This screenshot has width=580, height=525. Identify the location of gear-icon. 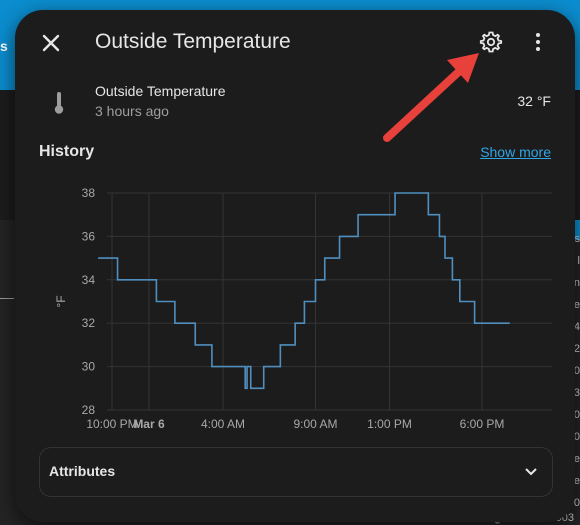
(491, 42).